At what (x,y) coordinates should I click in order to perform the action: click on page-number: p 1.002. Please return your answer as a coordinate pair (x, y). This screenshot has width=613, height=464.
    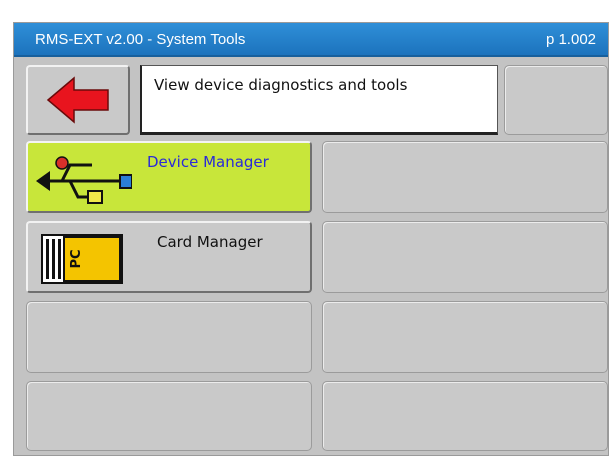
    Looking at the image, I should click on (570, 39).